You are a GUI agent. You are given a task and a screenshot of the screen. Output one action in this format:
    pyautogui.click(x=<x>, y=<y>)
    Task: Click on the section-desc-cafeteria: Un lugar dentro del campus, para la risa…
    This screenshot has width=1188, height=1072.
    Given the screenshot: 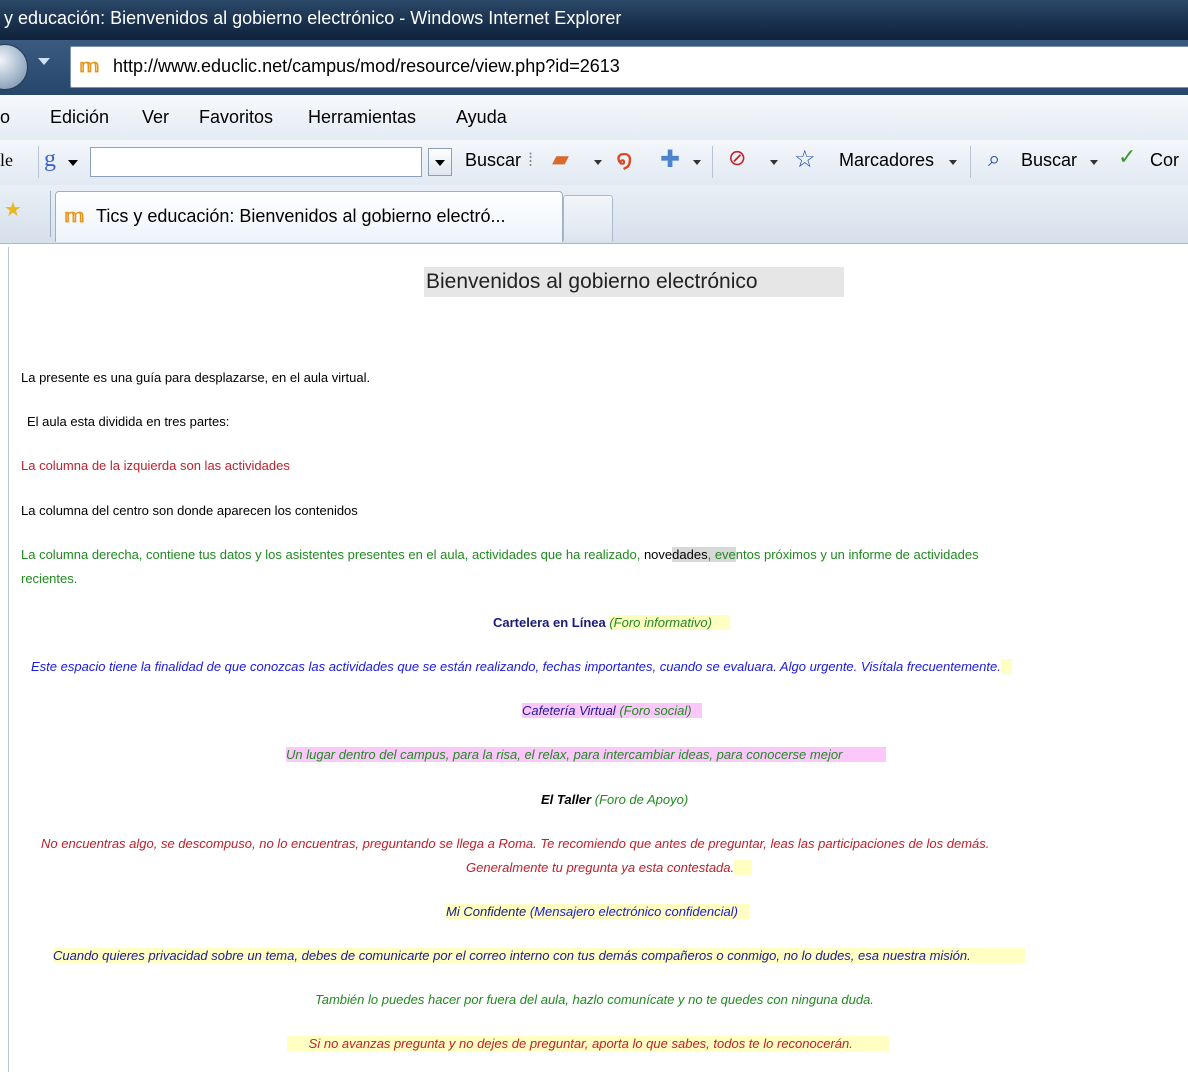 What is the action you would take?
    pyautogui.click(x=586, y=754)
    